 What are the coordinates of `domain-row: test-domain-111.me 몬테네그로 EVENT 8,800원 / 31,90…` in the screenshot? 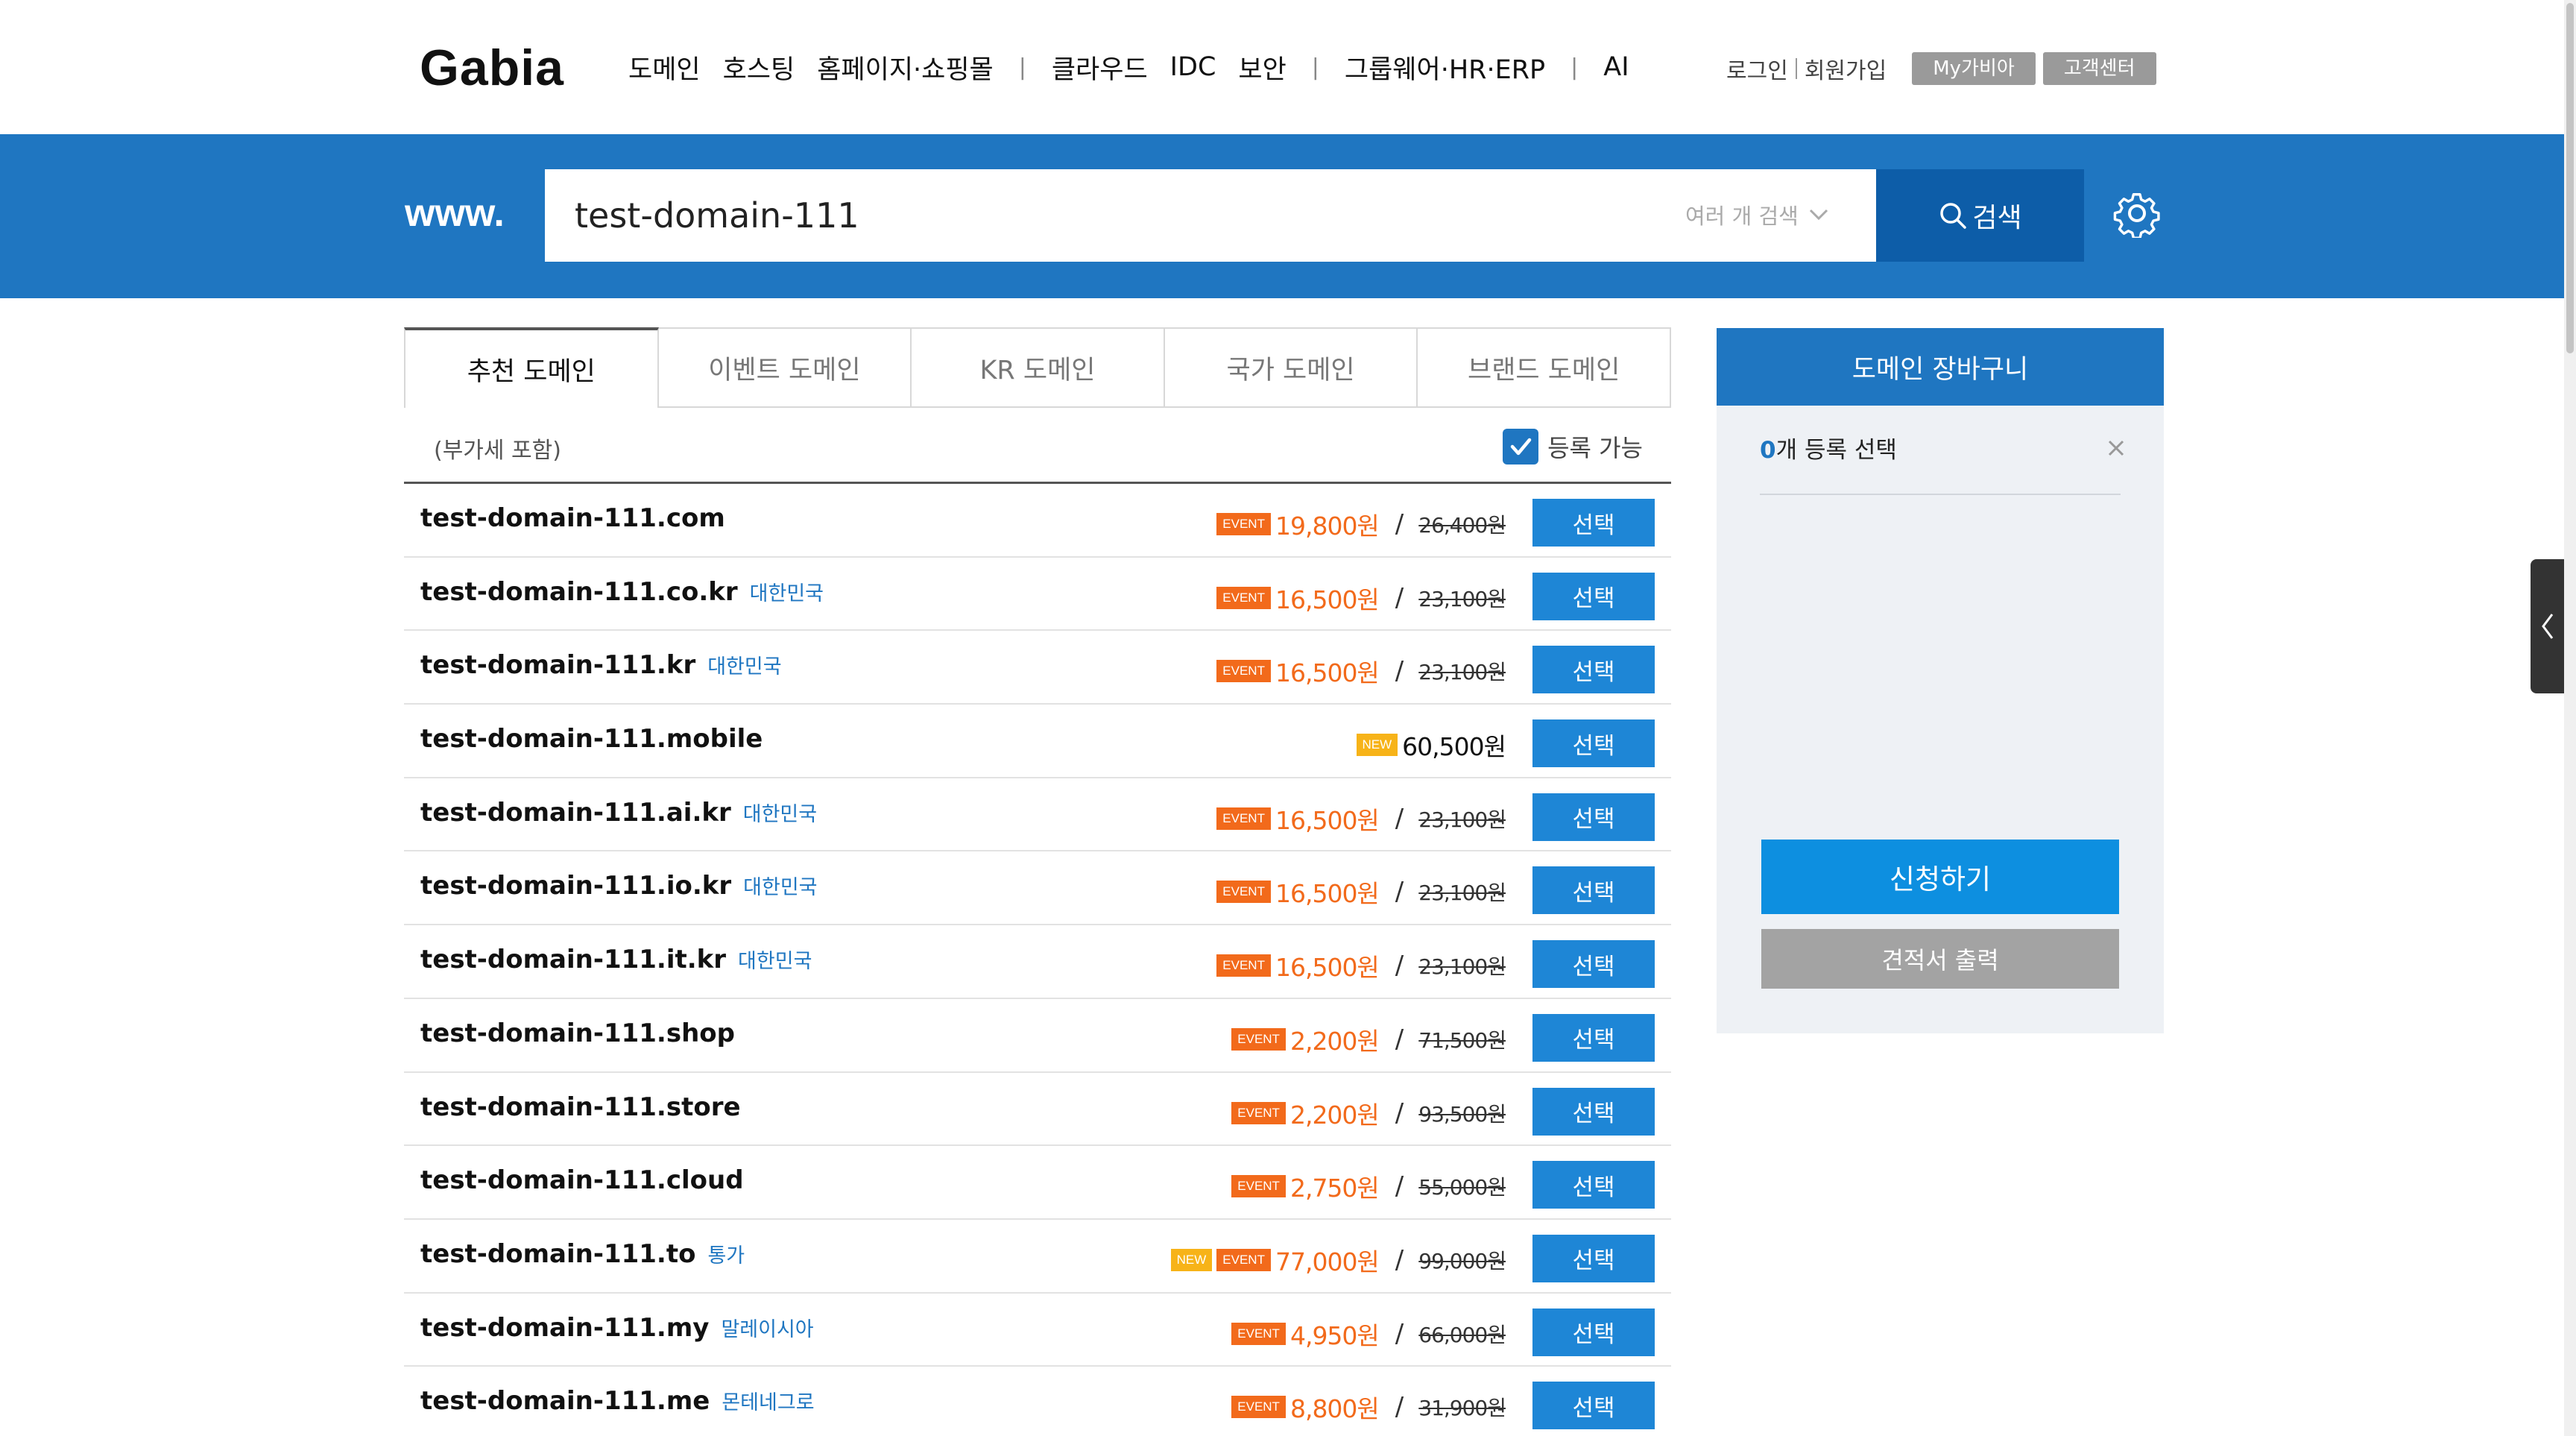 It's located at (1037, 1401).